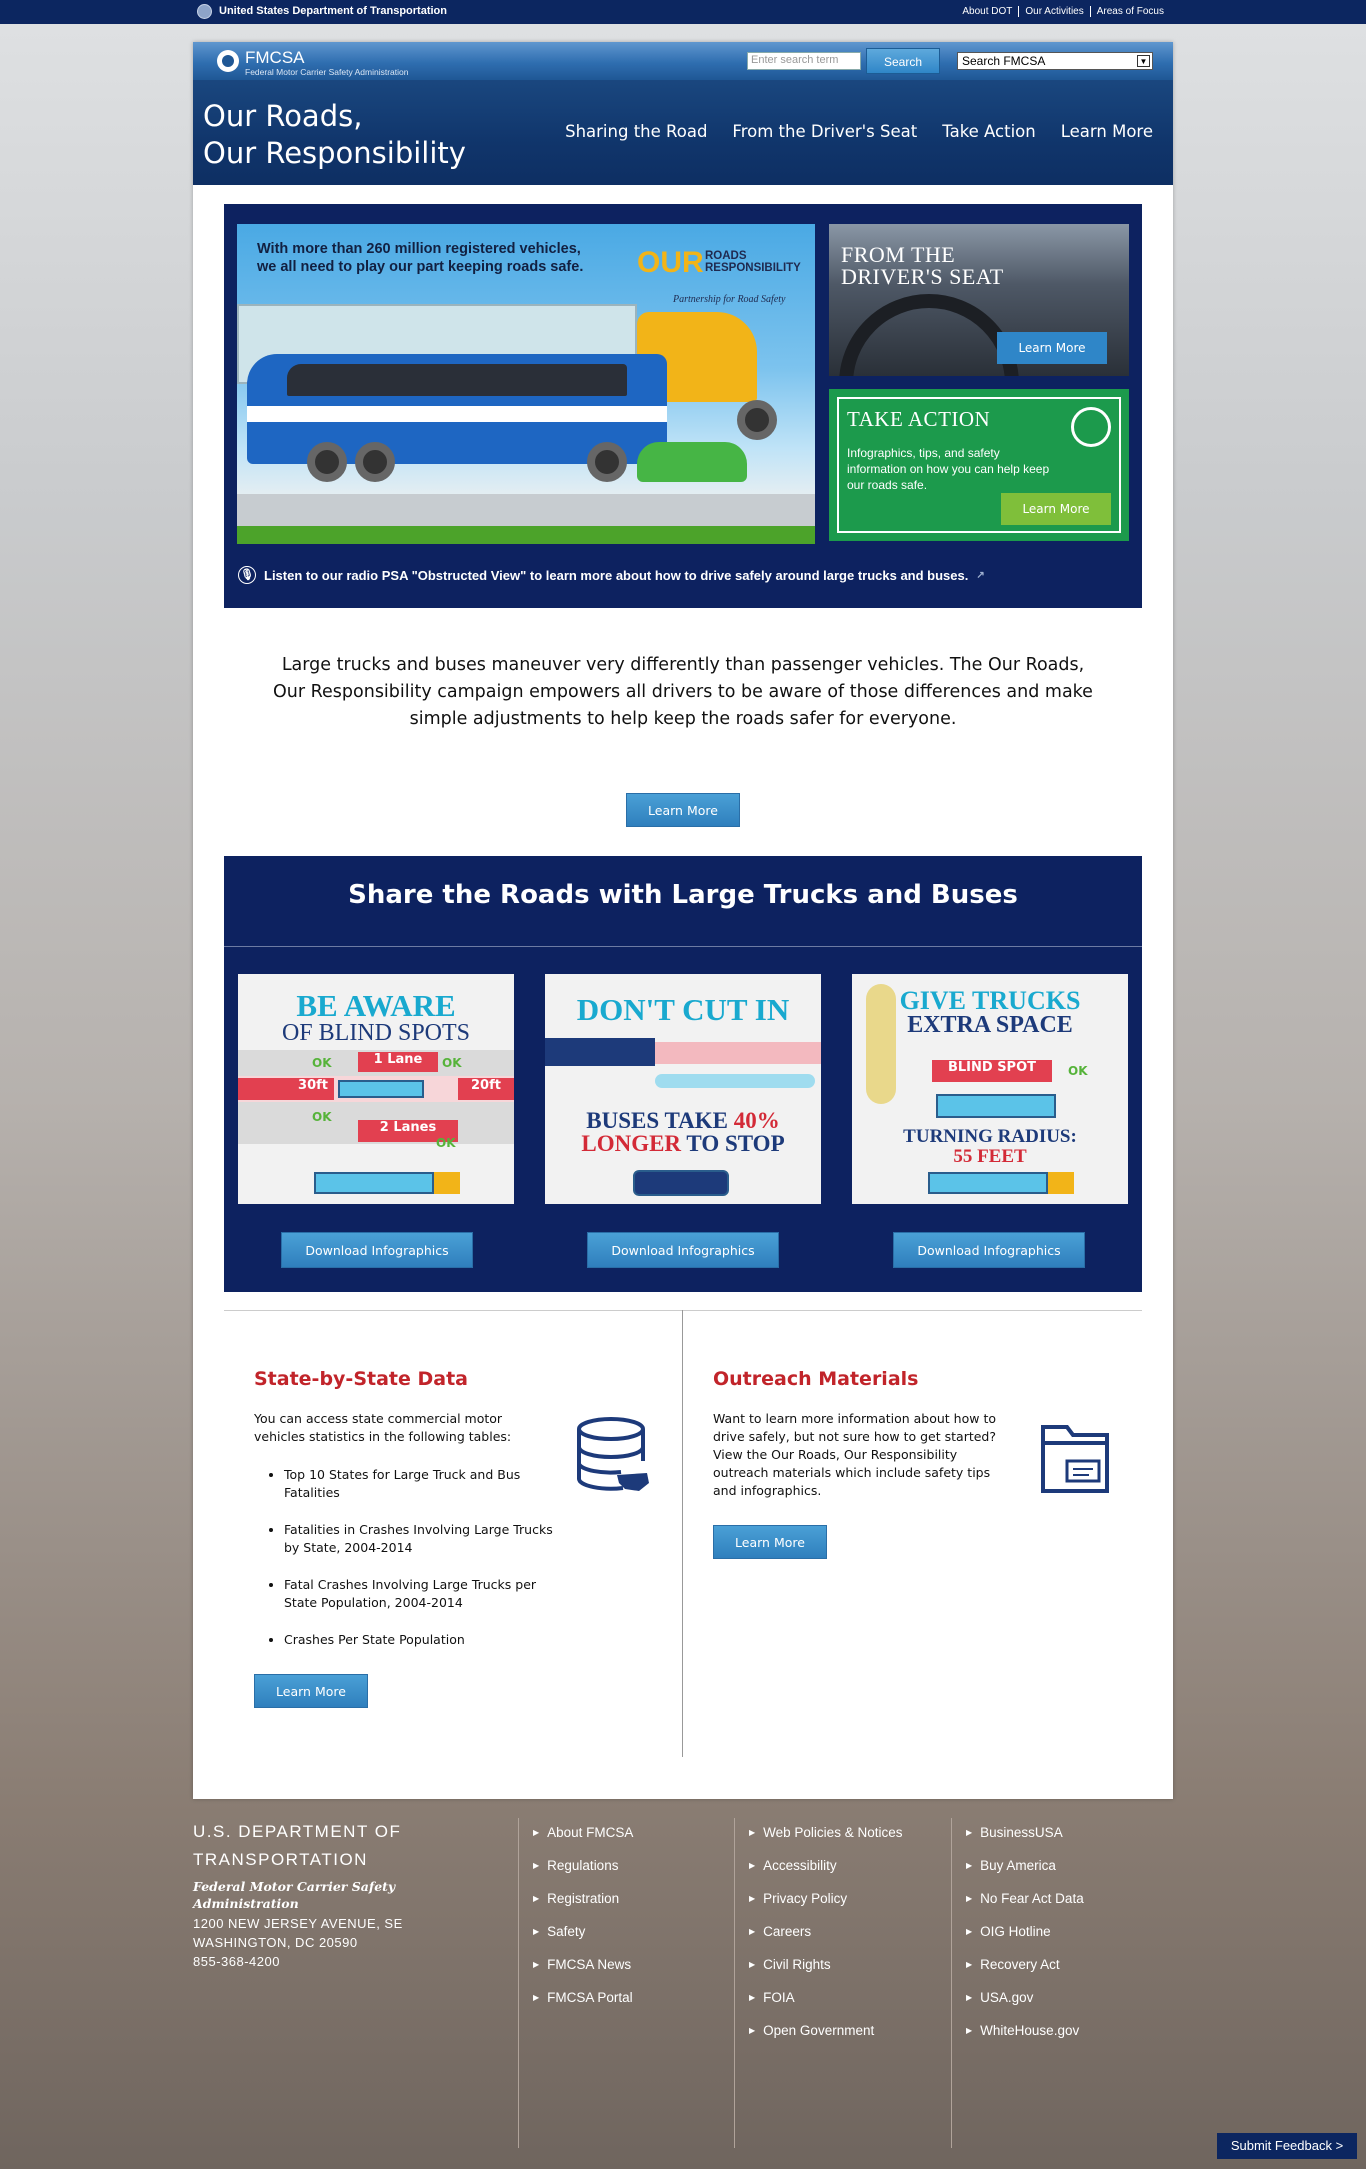 This screenshot has width=1366, height=2169. I want to click on external-link-icon: ↗, so click(980, 575).